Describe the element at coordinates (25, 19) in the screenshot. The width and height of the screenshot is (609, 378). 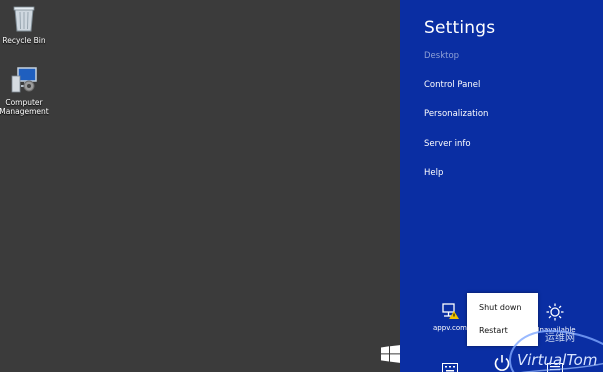
I see `recycle-bin-icon` at that location.